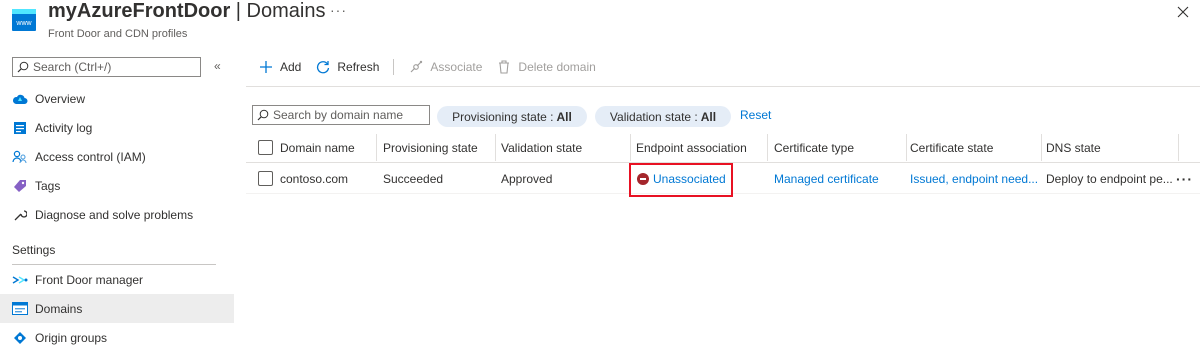 Image resolution: width=1200 pixels, height=353 pixels. I want to click on cell-provisioning-state: Succeeded, so click(413, 178).